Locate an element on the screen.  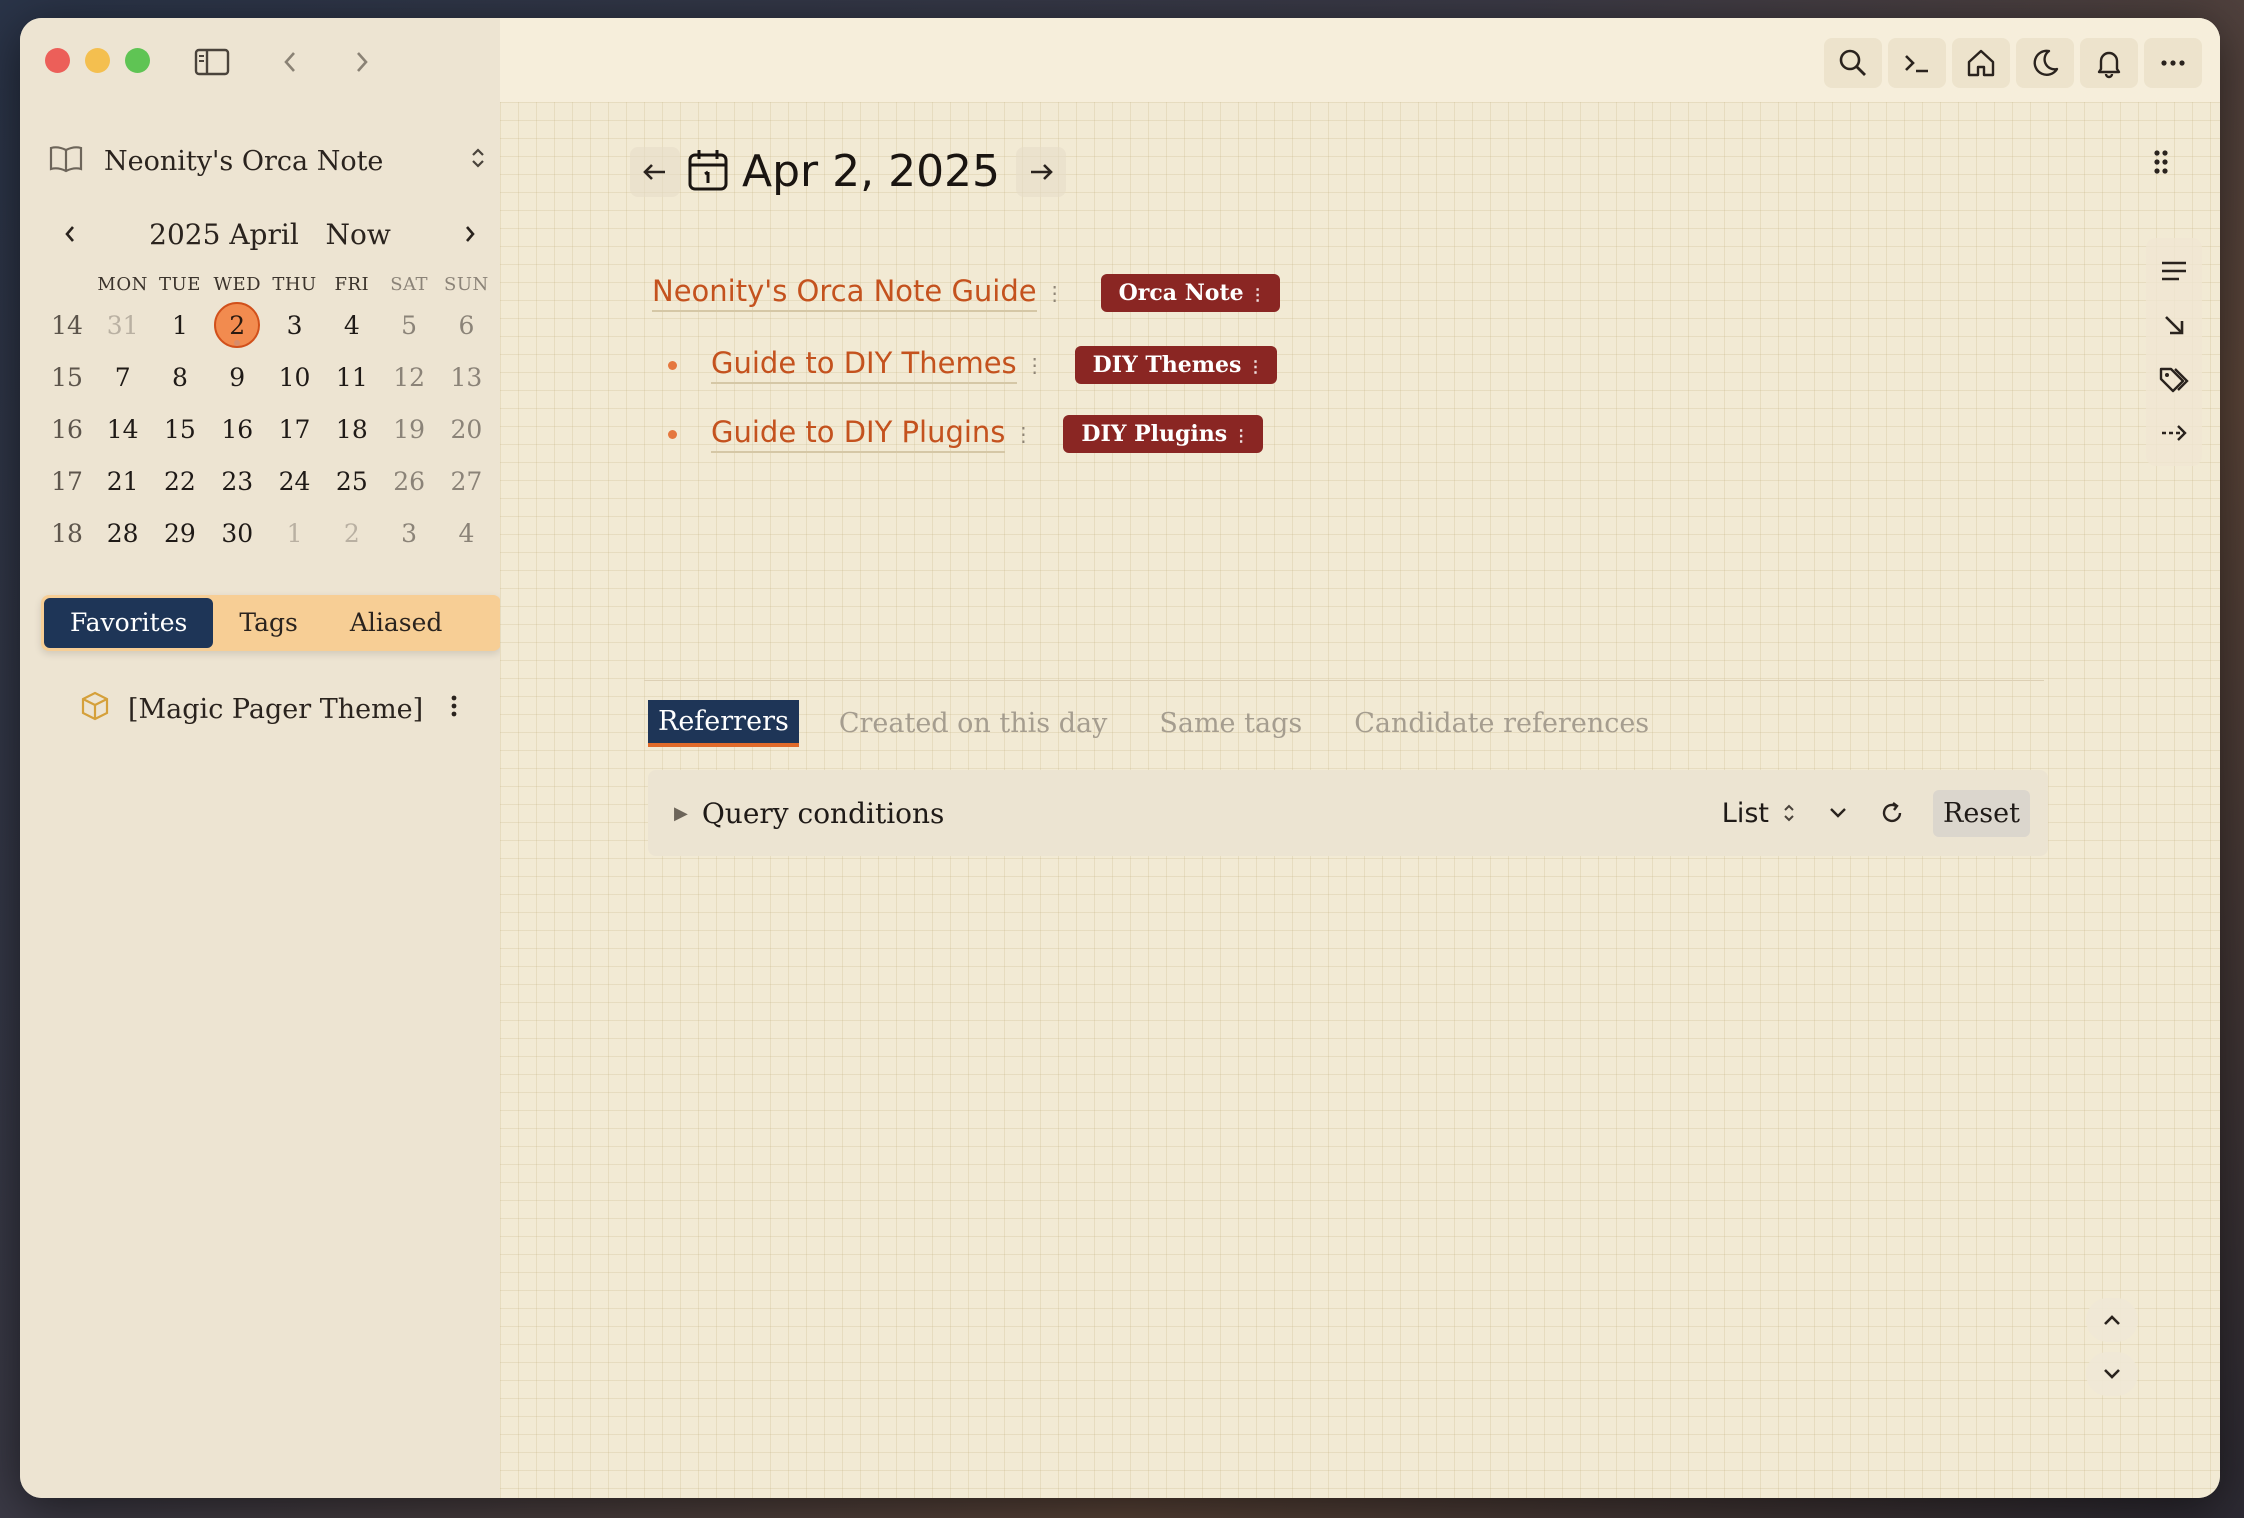
calendar-day-number: 26 is located at coordinates (409, 481).